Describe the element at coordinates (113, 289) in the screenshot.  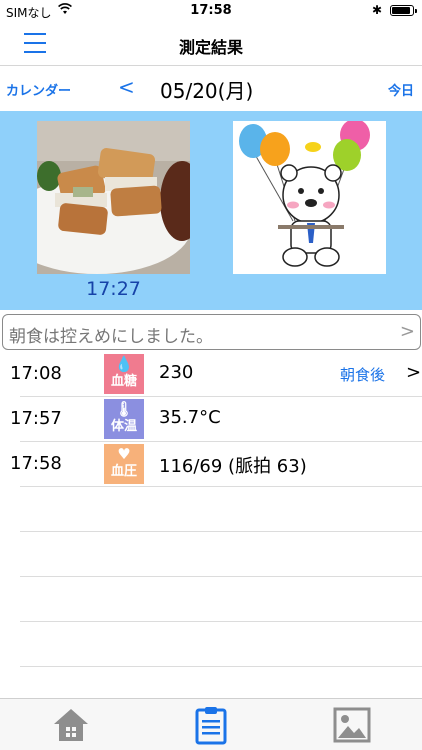
I see `photo-time: 17:27` at that location.